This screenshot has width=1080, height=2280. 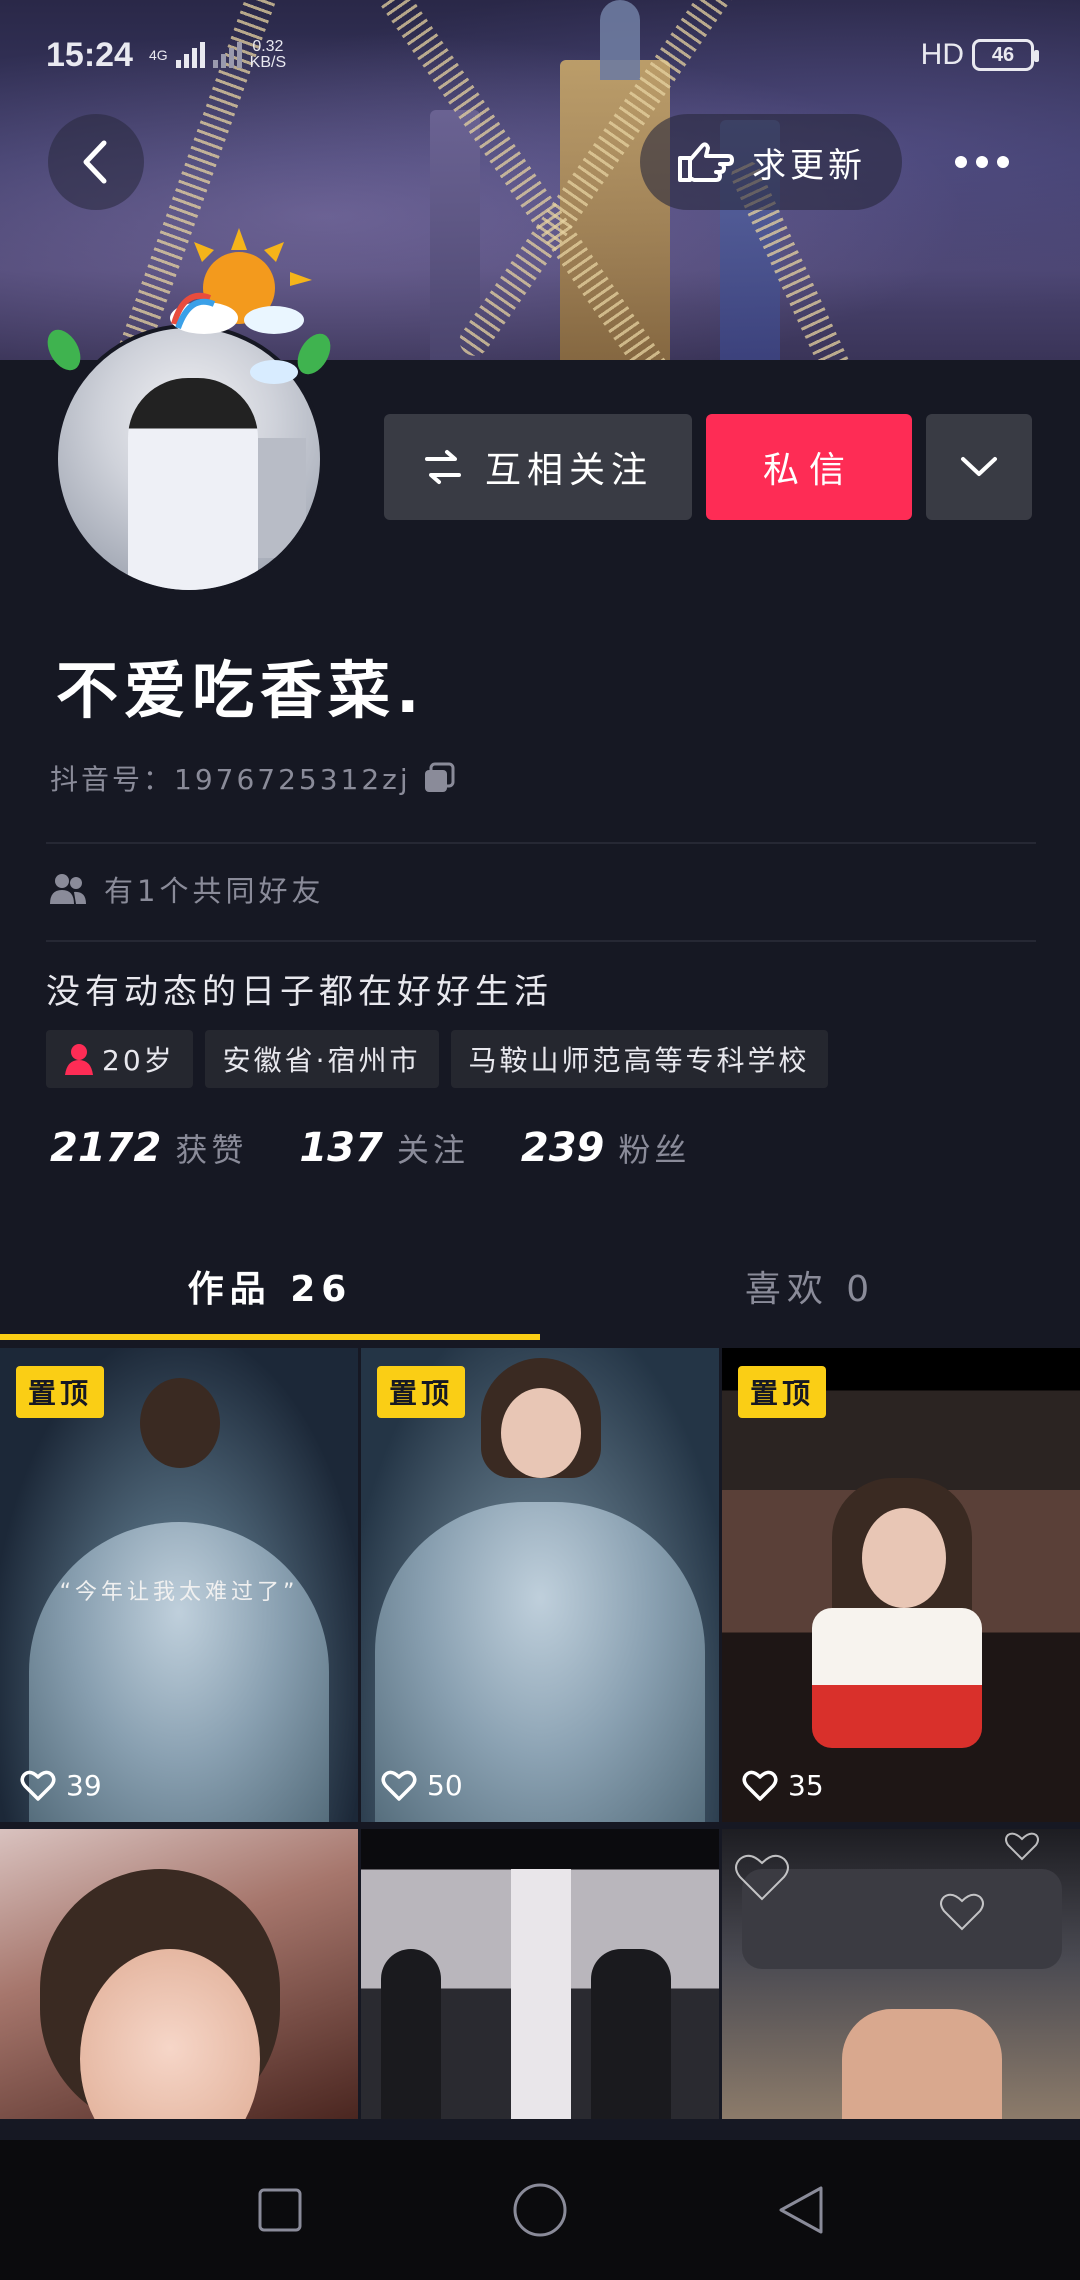 I want to click on more-dots-icon, so click(x=982, y=162).